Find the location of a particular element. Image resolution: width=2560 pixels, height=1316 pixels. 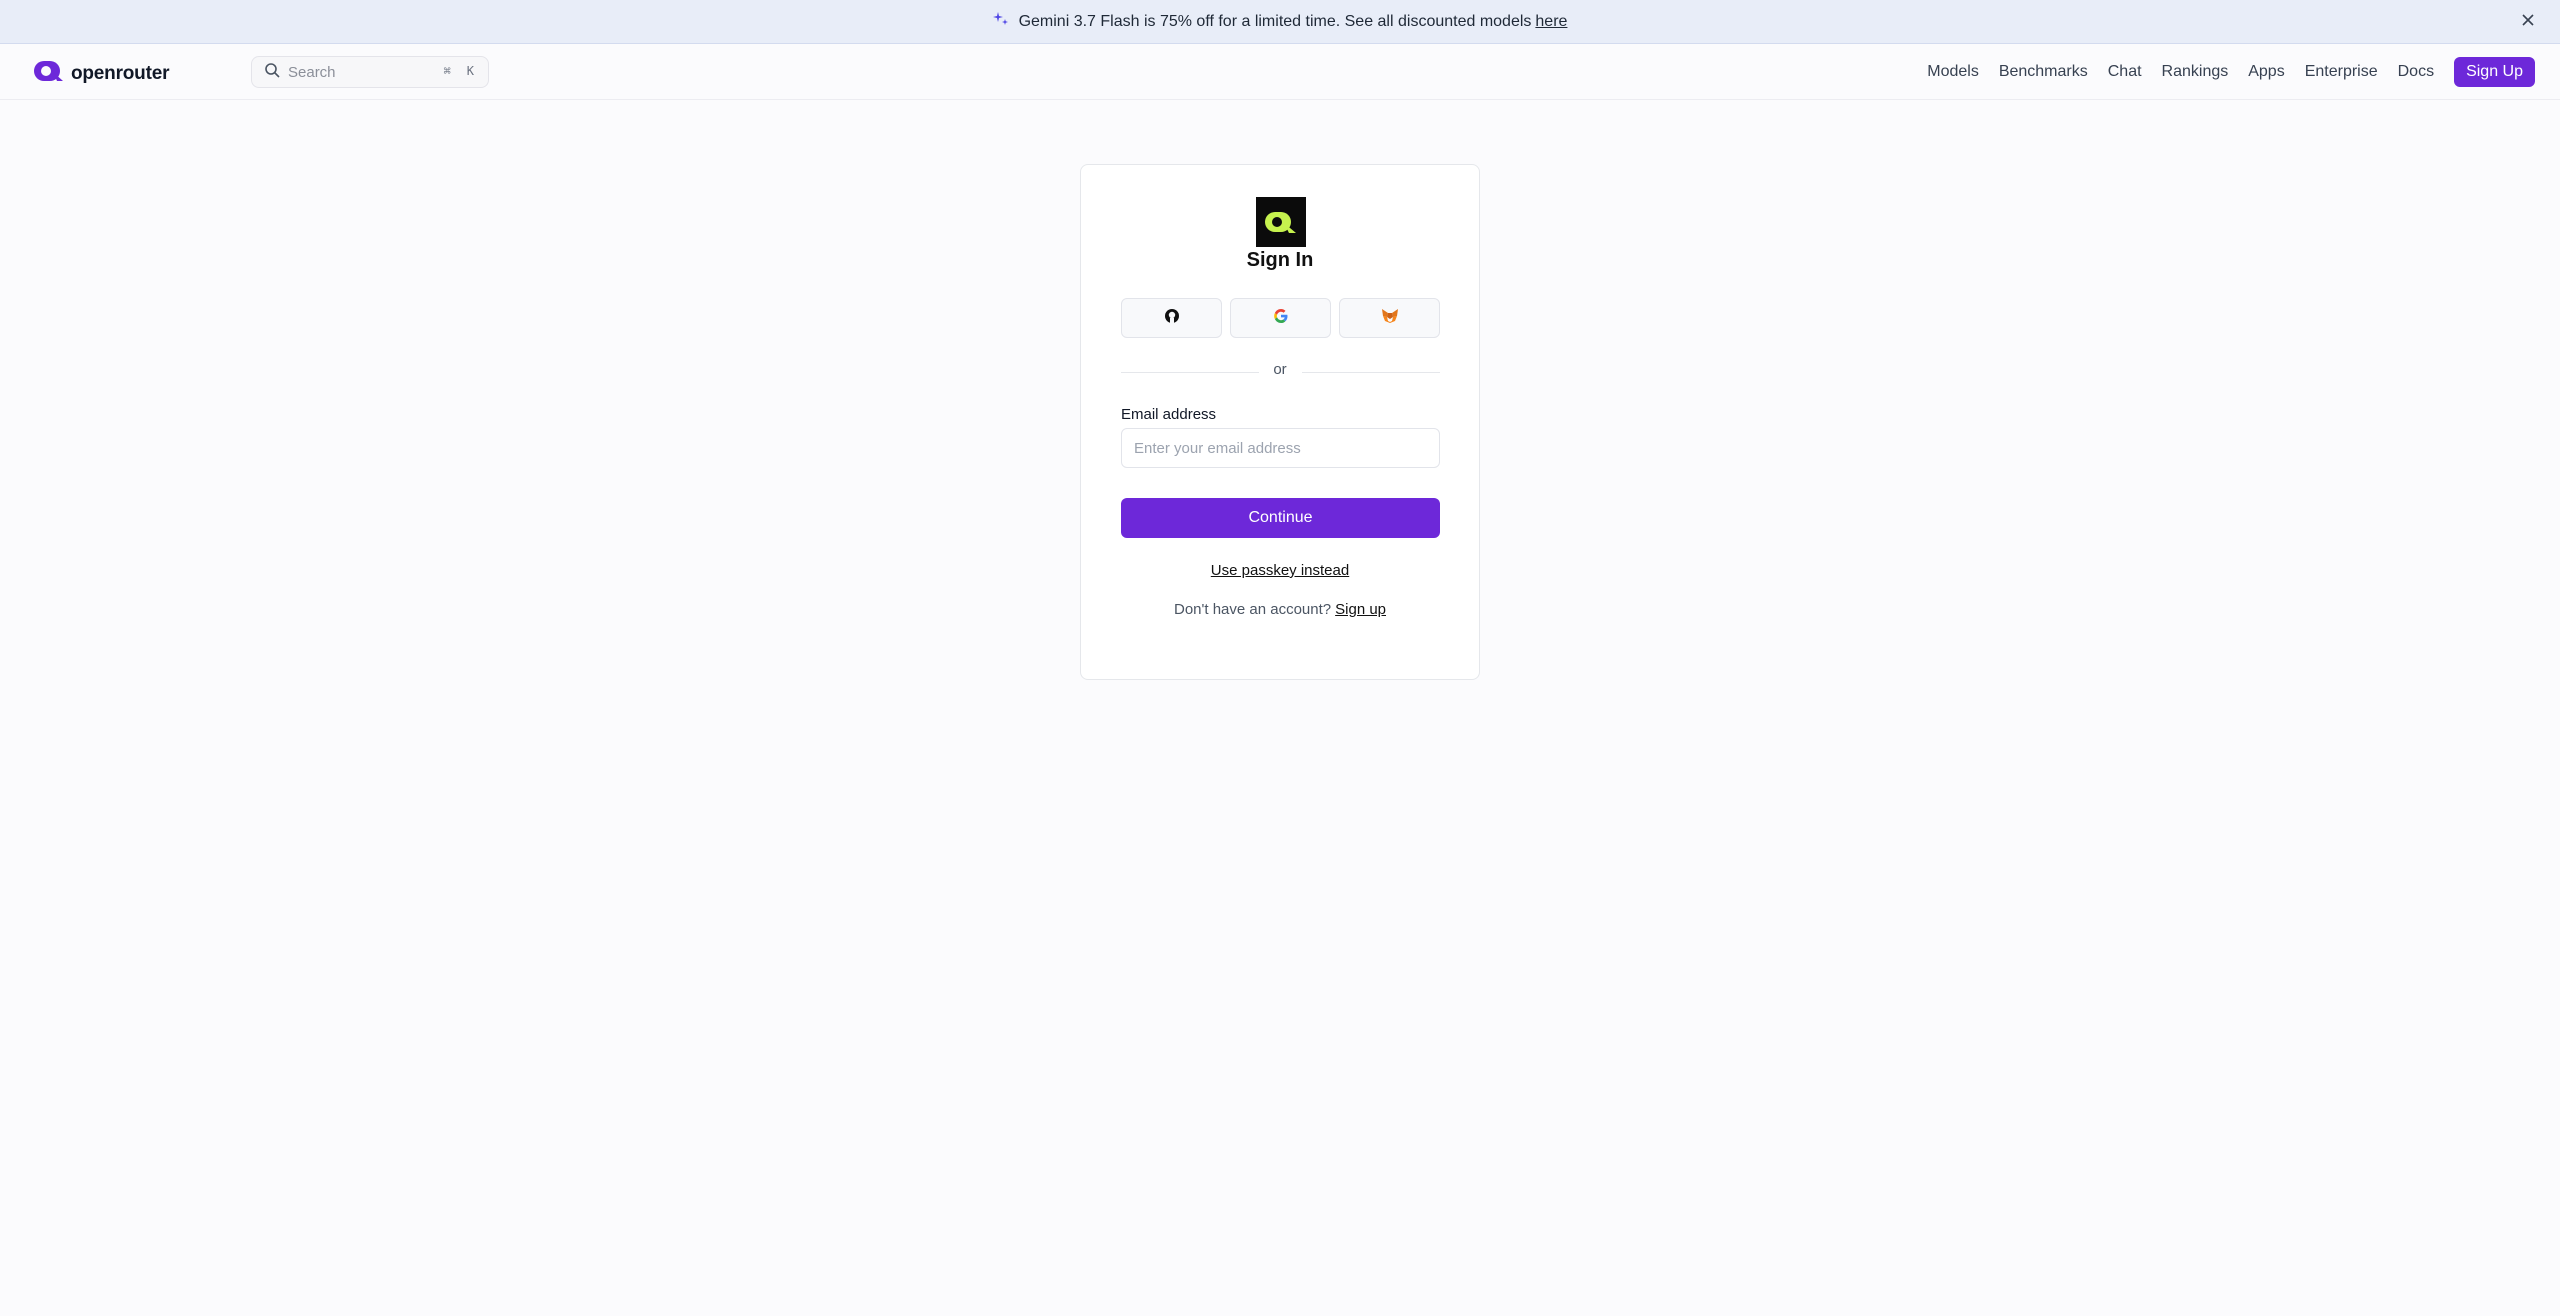

sparkles-icon is located at coordinates (1000, 21).